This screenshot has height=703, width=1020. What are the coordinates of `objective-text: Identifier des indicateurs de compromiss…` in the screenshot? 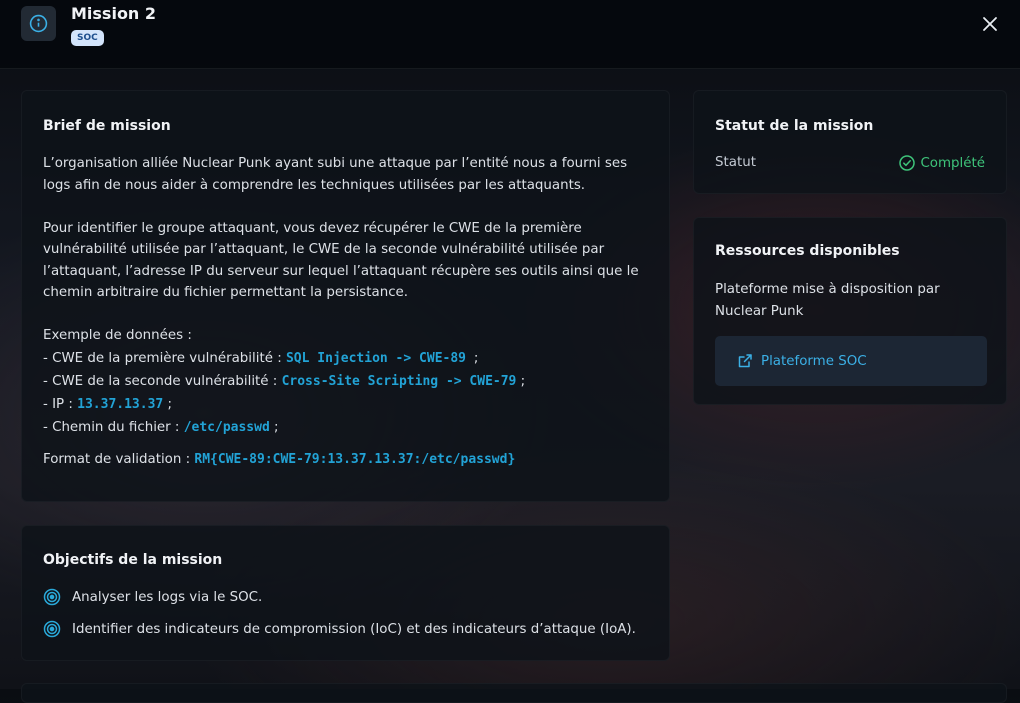 It's located at (354, 629).